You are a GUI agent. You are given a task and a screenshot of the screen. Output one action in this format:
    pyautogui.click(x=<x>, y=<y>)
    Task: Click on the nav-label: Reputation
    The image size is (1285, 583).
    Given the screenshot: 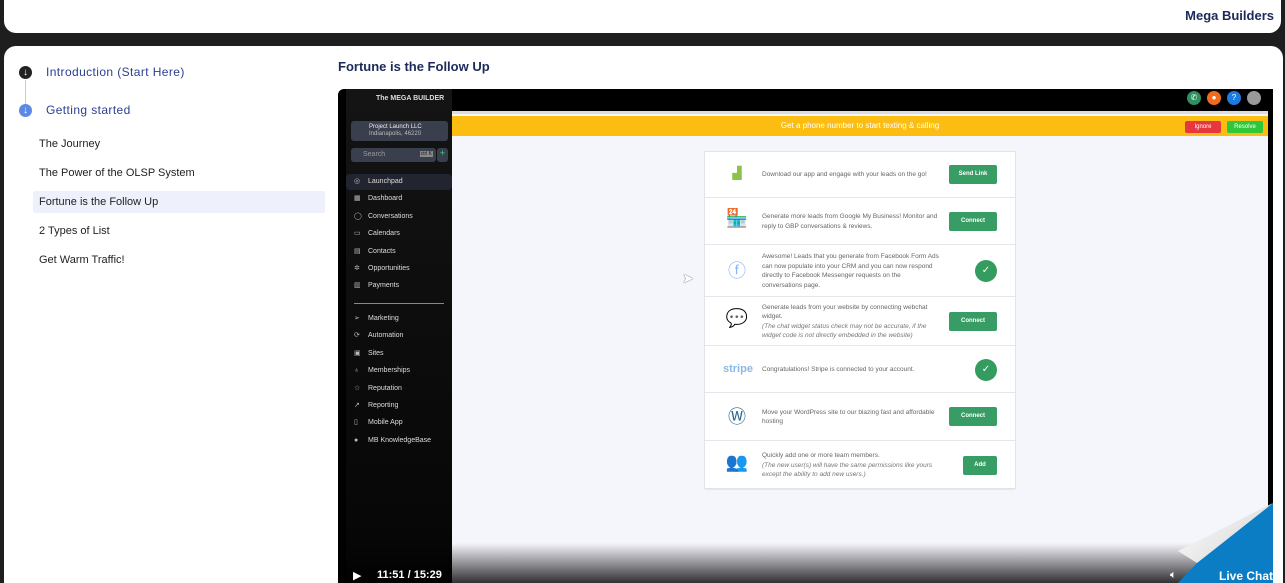 What is the action you would take?
    pyautogui.click(x=385, y=388)
    